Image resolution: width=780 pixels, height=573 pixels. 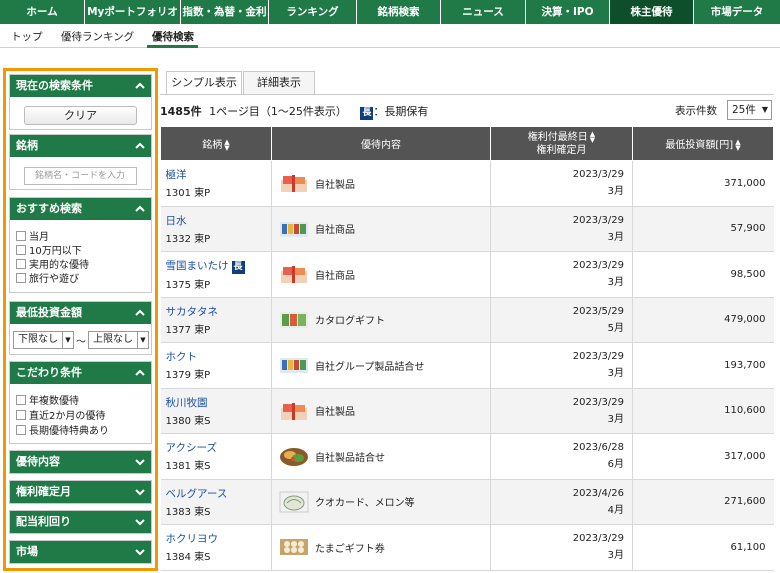 What do you see at coordinates (615, 374) in the screenshot?
I see `record-month: 3月` at bounding box center [615, 374].